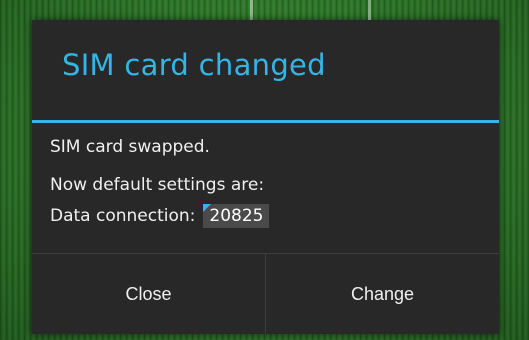 This screenshot has height=340, width=529. What do you see at coordinates (236, 216) in the screenshot?
I see `data-connection-value: 20825` at bounding box center [236, 216].